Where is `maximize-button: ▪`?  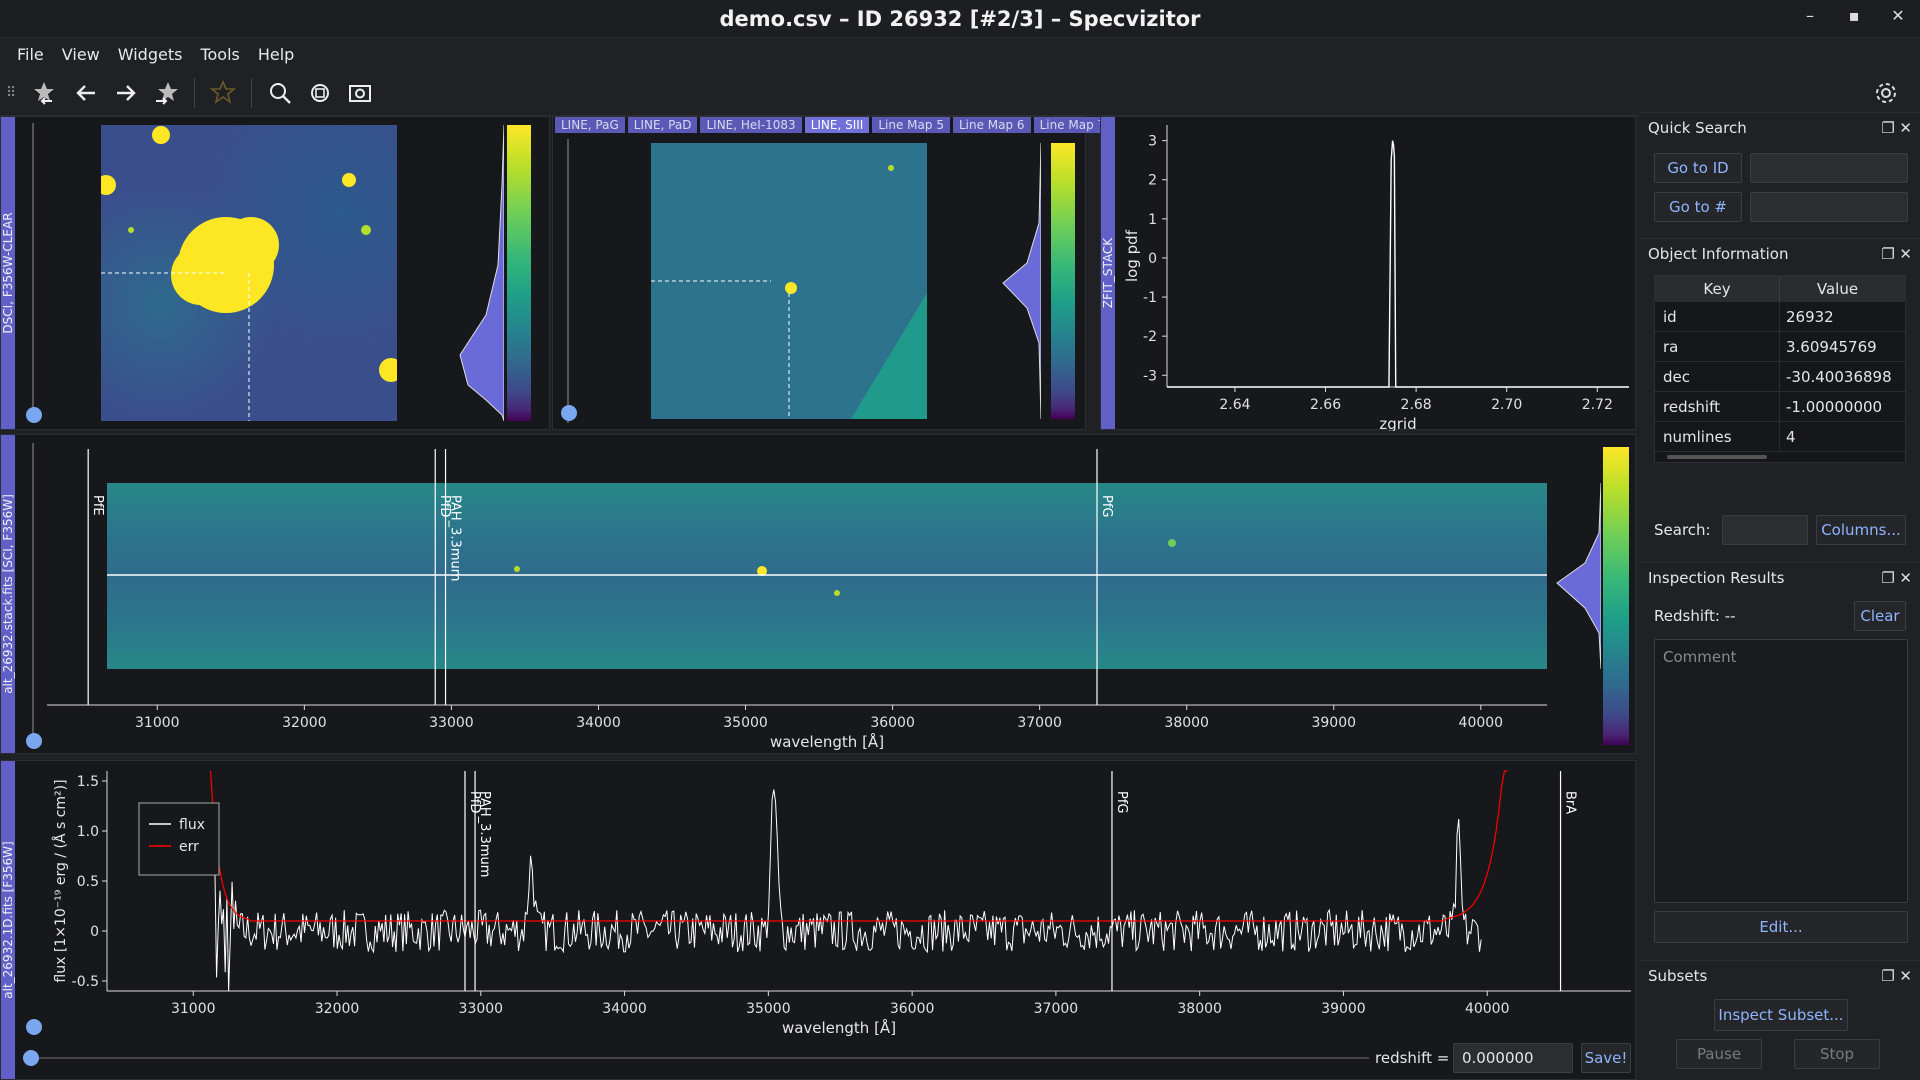 maximize-button: ▪ is located at coordinates (1854, 15).